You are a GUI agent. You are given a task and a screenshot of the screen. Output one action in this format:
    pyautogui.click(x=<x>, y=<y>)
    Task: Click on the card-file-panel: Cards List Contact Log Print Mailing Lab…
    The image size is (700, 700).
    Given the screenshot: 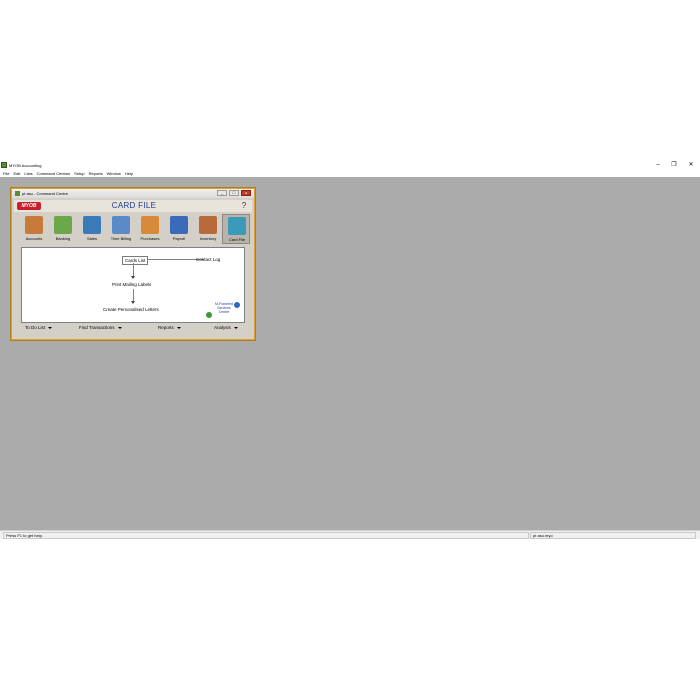 What is the action you would take?
    pyautogui.click(x=133, y=285)
    